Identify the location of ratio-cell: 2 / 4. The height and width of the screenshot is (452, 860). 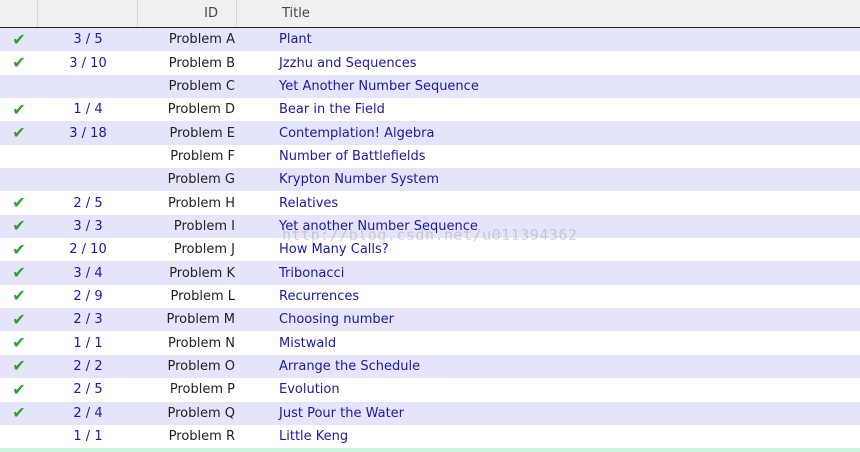
(88, 413).